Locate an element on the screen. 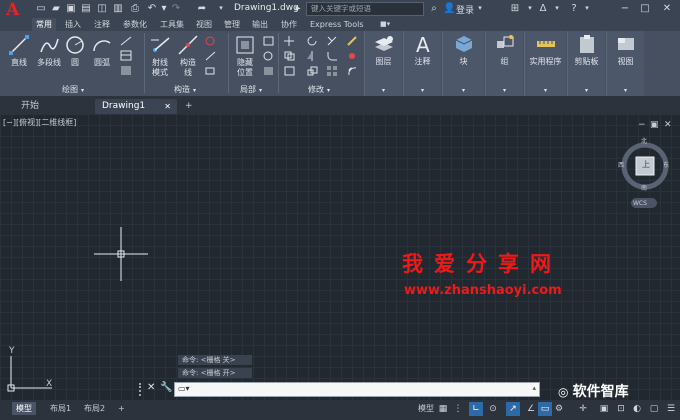 Image resolution: width=680 pixels, height=420 pixels. grid-icon: ▦ is located at coordinates (443, 409).